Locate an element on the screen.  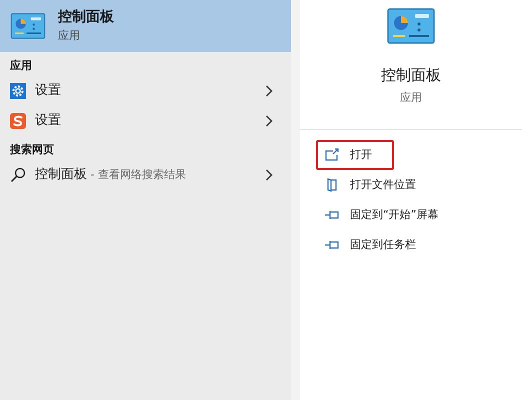
top-result: 控制面板 应用 is located at coordinates (145, 26).